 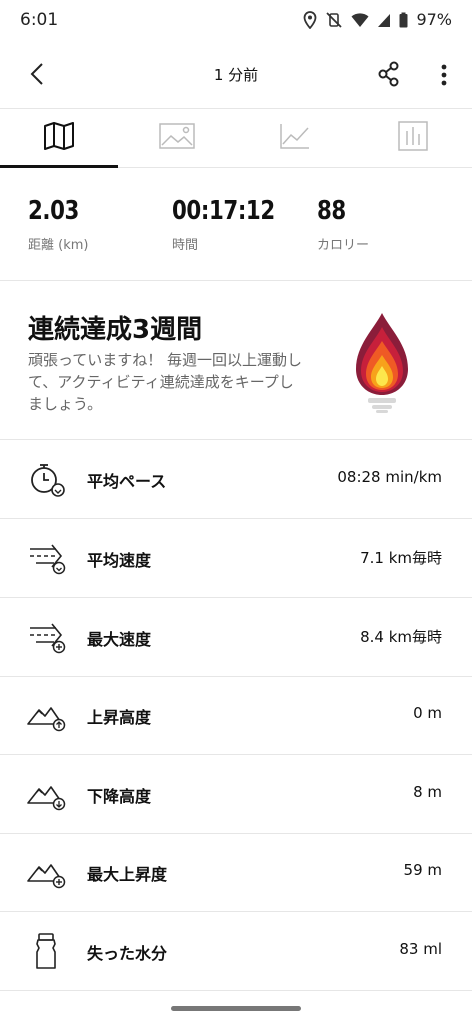 I want to click on status-bar: 6:01 97%, so click(x=236, y=20).